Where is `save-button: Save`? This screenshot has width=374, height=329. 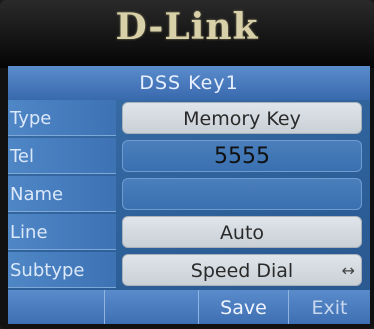
save-button: Save is located at coordinates (243, 307).